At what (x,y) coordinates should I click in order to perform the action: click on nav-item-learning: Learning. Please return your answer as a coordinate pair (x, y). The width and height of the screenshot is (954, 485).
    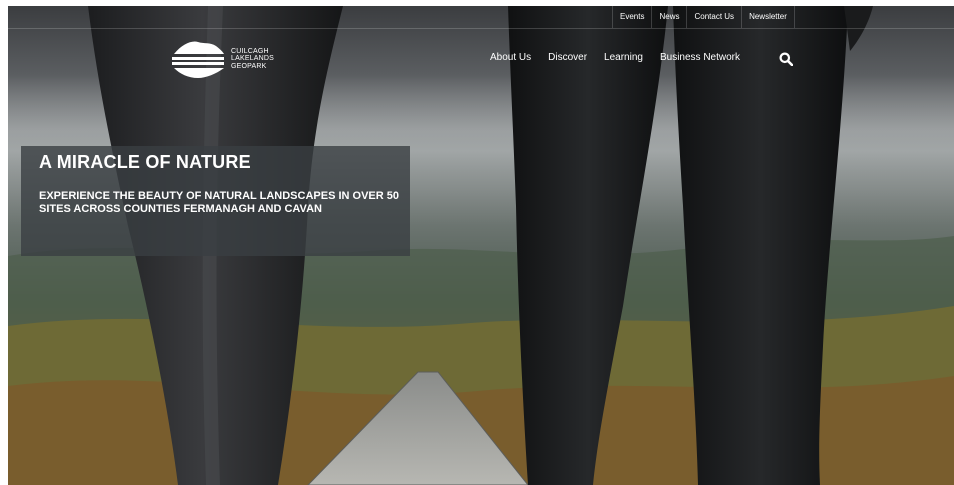
    Looking at the image, I should click on (623, 57).